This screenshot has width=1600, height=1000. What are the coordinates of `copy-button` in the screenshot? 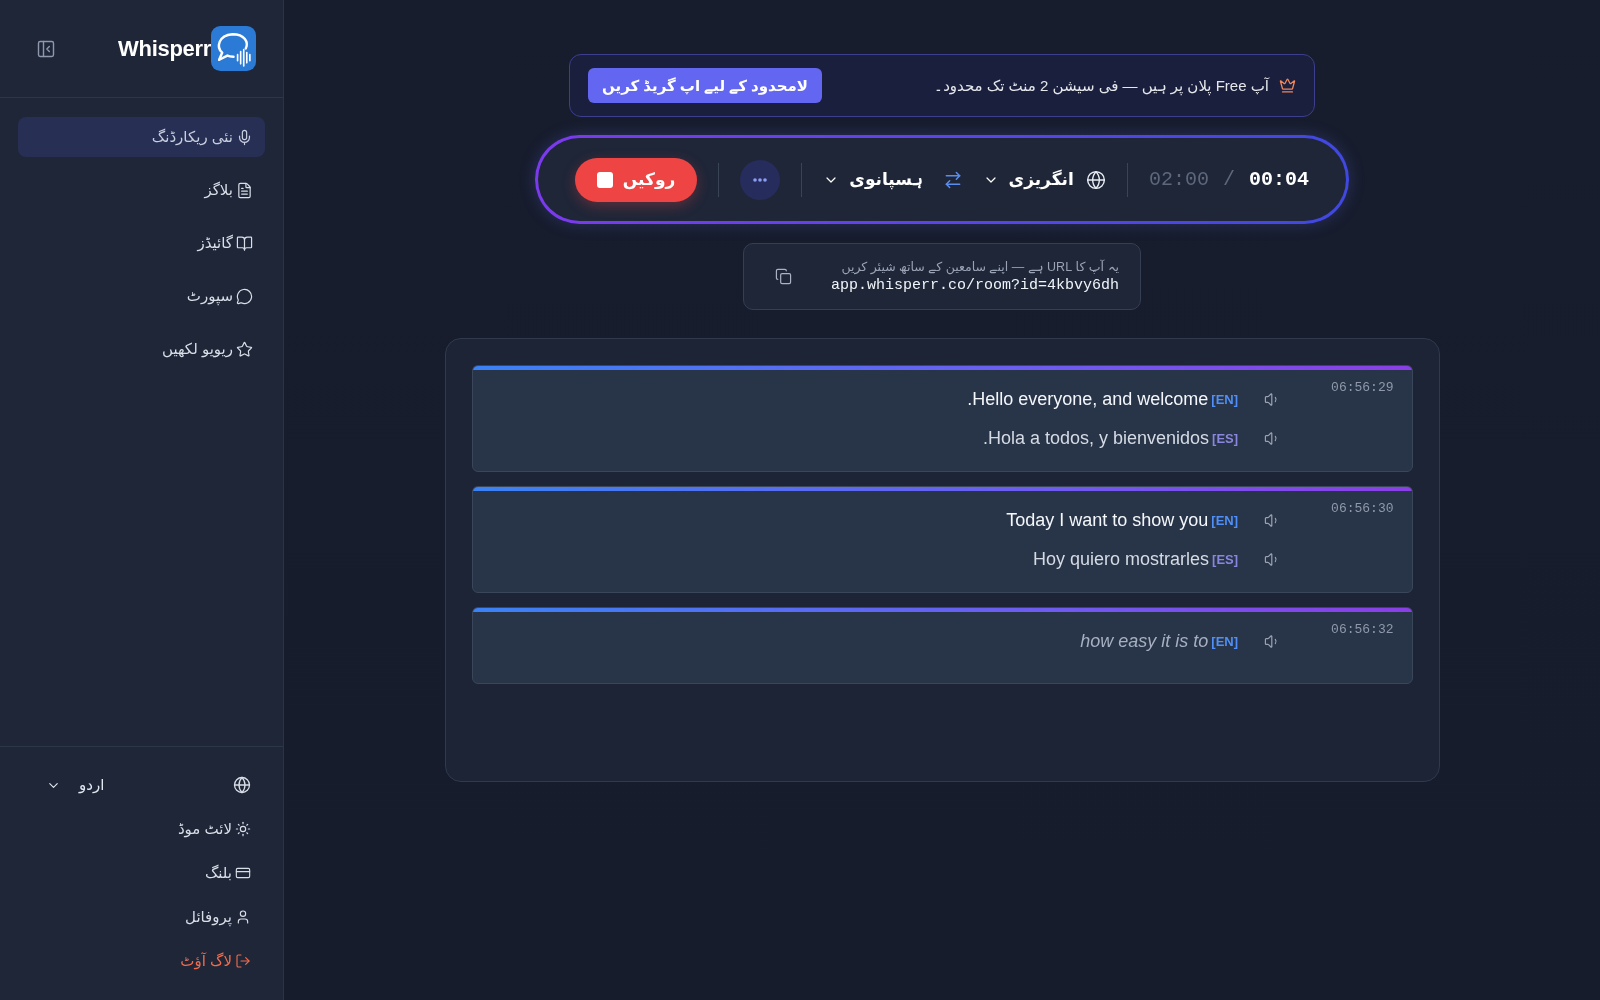 It's located at (783, 276).